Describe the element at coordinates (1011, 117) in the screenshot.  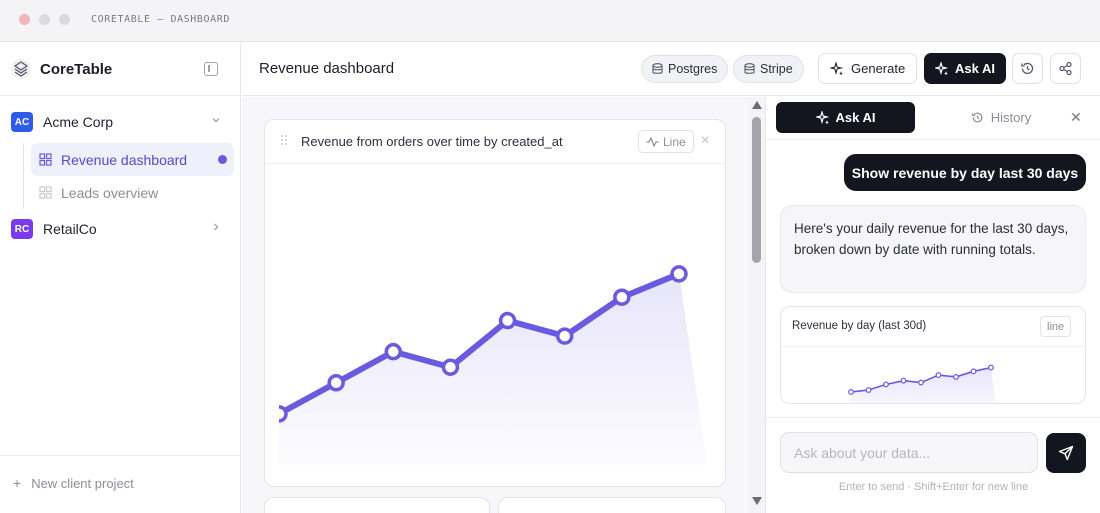
I see `tab-label: History` at that location.